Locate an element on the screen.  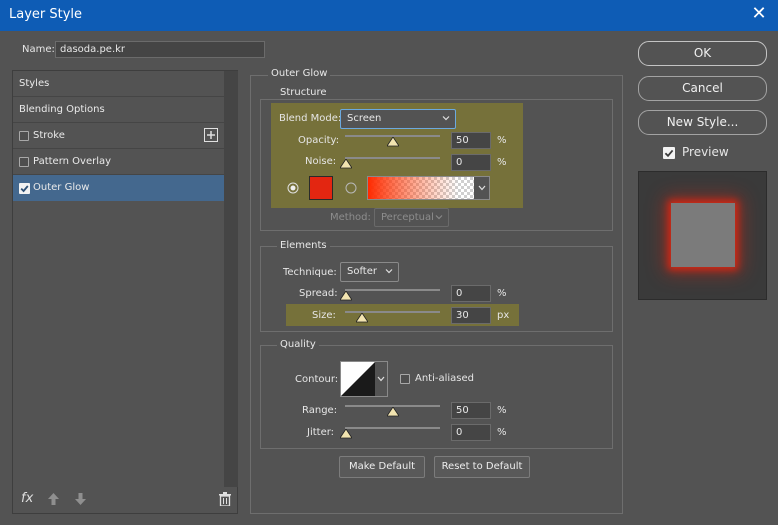
technique-label: Technique: is located at coordinates (310, 272).